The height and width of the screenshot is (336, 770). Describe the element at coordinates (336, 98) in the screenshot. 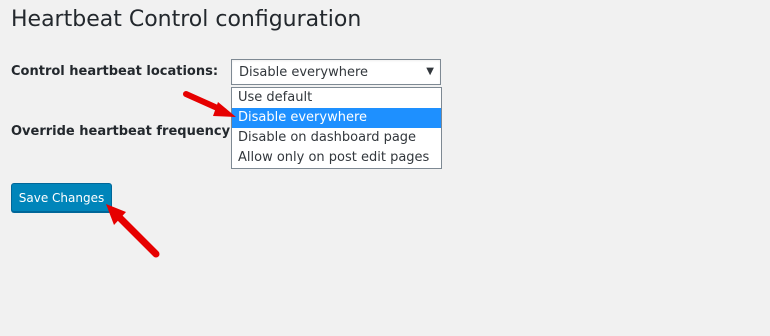

I see `option-use-default: Use default` at that location.